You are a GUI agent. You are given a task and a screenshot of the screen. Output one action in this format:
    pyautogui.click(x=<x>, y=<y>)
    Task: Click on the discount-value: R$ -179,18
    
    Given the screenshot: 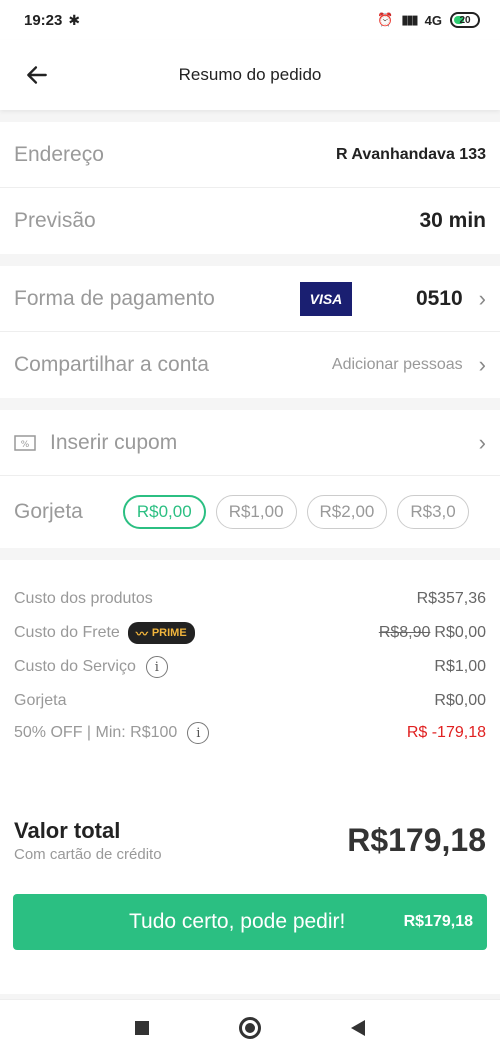 What is the action you would take?
    pyautogui.click(x=446, y=732)
    